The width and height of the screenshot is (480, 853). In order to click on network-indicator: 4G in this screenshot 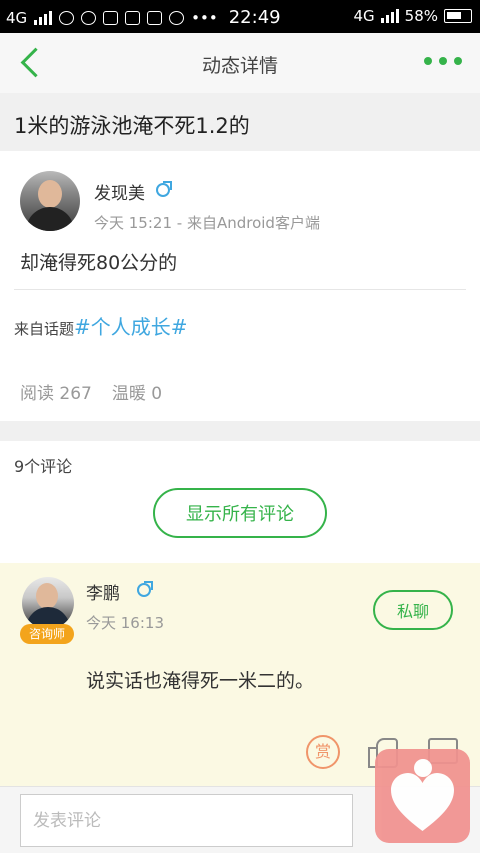, I will do `click(17, 17)`.